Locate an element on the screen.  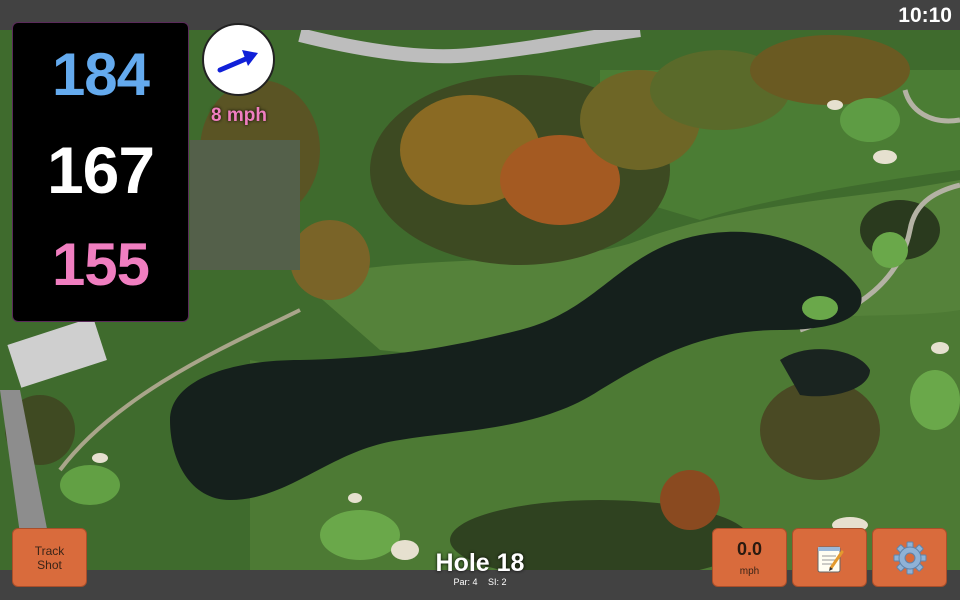
settings-button is located at coordinates (909, 557).